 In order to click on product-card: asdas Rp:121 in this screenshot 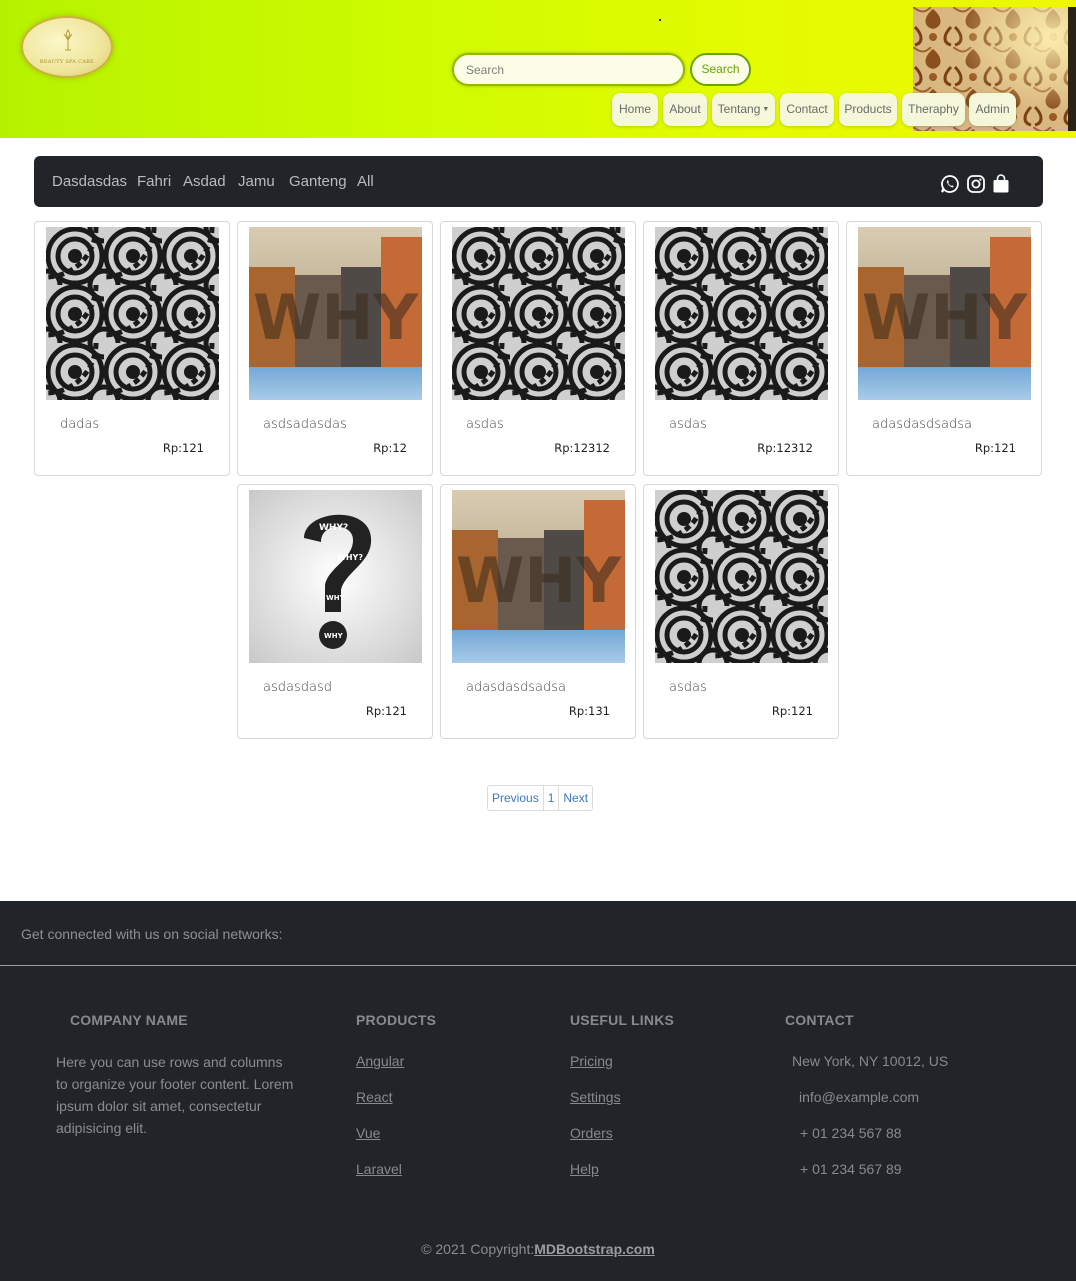, I will do `click(741, 611)`.